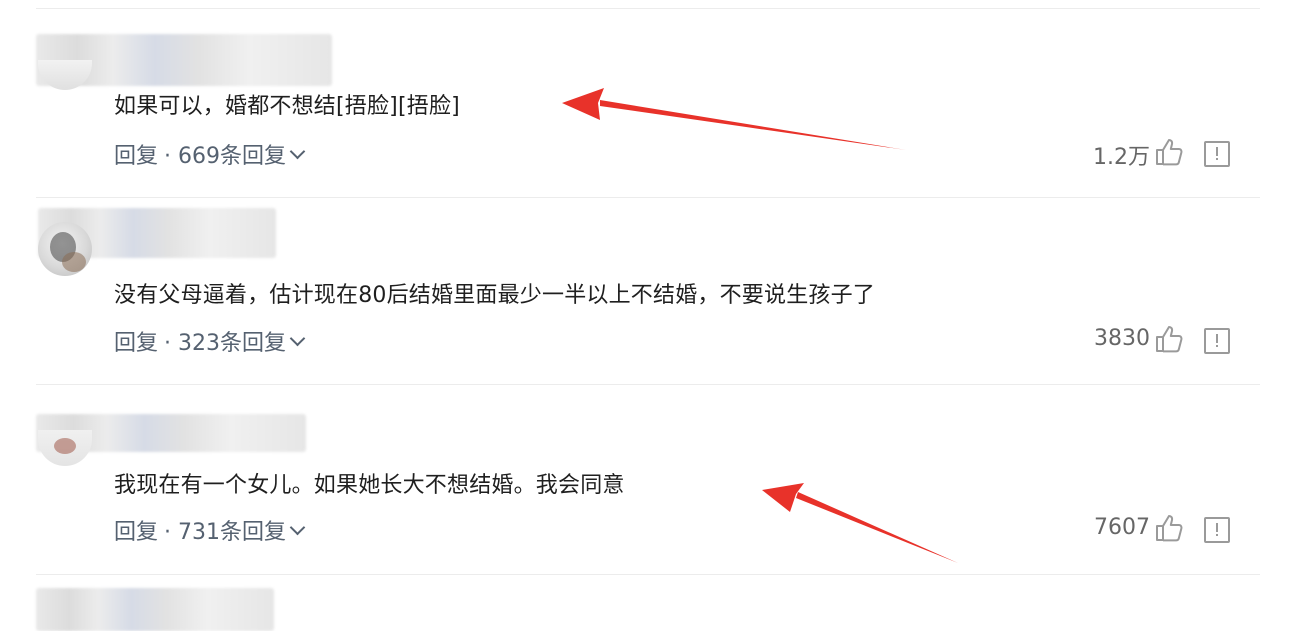 The image size is (1300, 631). What do you see at coordinates (1121, 157) in the screenshot?
I see `like-count: 1.2万` at bounding box center [1121, 157].